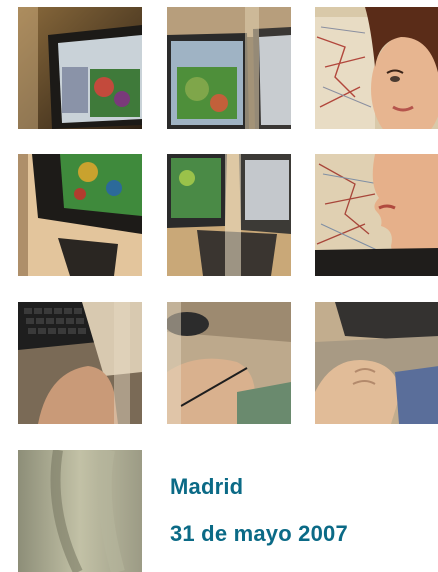  I want to click on monitor-green-map-image, so click(80, 215).